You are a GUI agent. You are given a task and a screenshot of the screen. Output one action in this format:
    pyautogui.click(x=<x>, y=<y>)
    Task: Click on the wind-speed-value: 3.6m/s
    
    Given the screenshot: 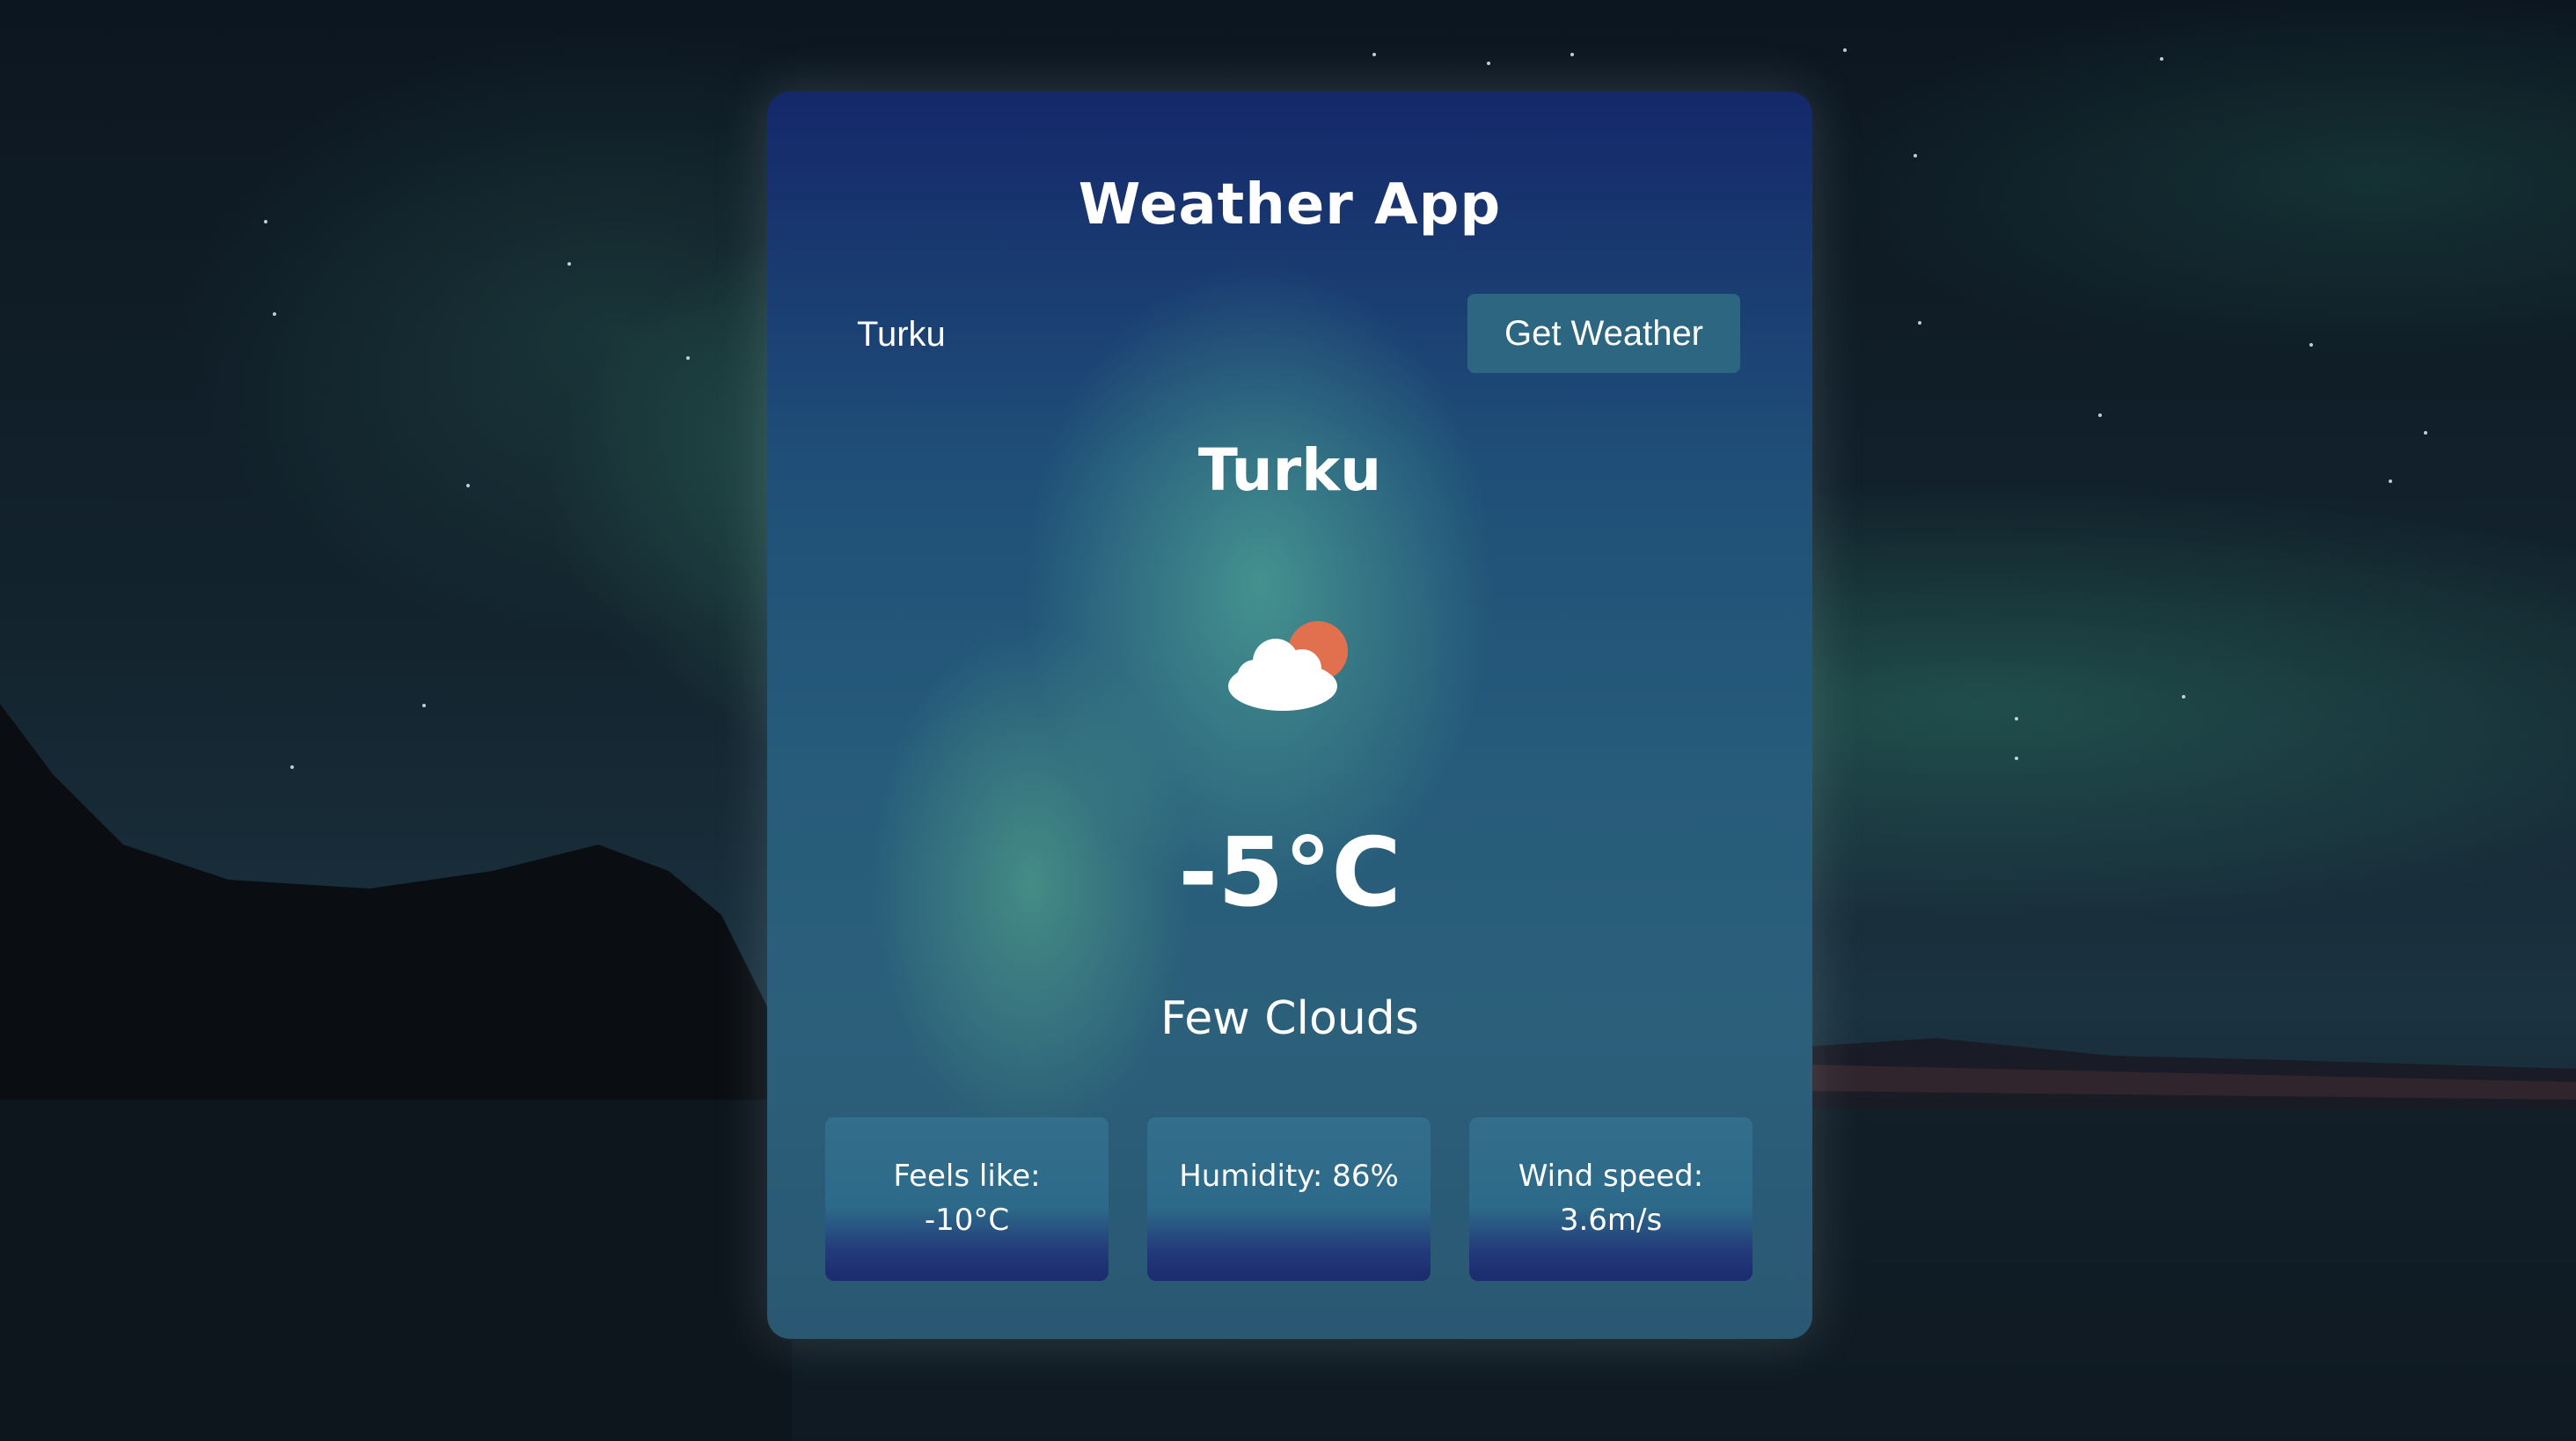 What is the action you would take?
    pyautogui.click(x=1611, y=1220)
    